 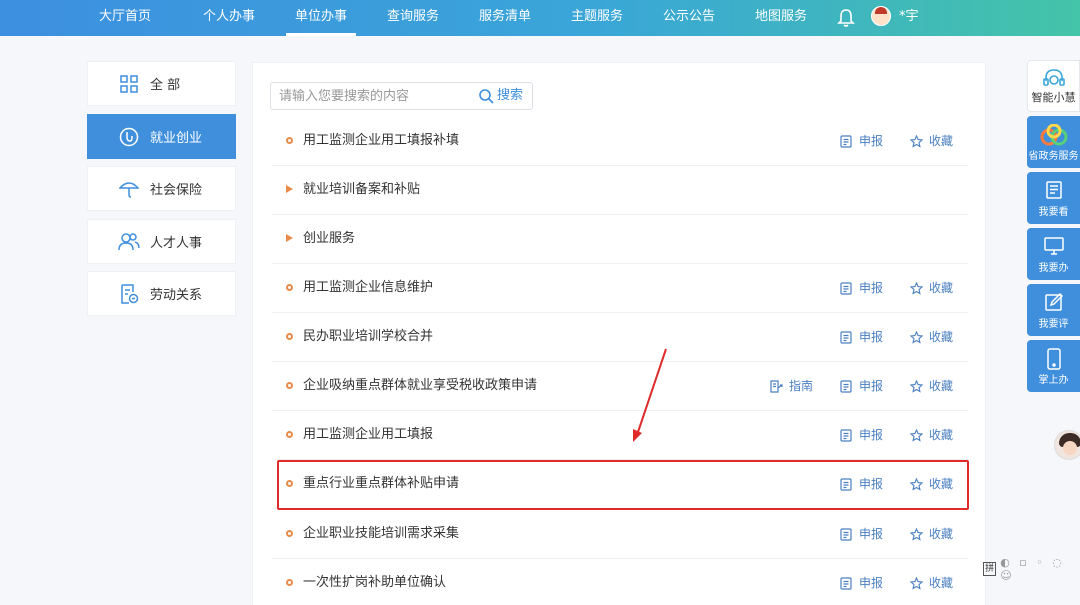 What do you see at coordinates (1053, 268) in the screenshot?
I see `side-button-label: 我要办` at bounding box center [1053, 268].